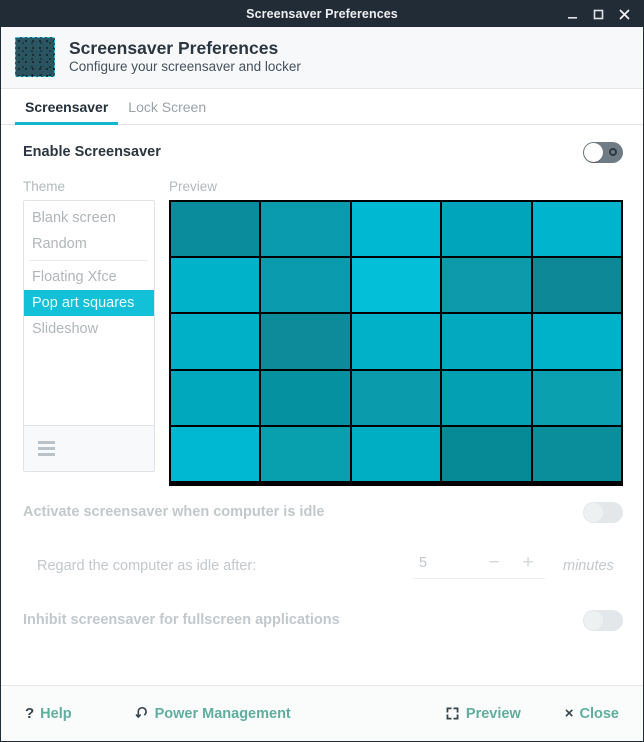 The image size is (644, 742). What do you see at coordinates (67, 110) in the screenshot?
I see `tab-screensaver: Screensaver` at bounding box center [67, 110].